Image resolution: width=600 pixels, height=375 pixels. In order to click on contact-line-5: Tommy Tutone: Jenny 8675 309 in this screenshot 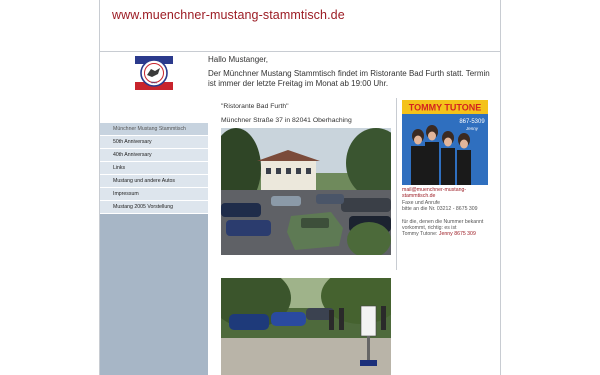, I will do `click(448, 234)`.